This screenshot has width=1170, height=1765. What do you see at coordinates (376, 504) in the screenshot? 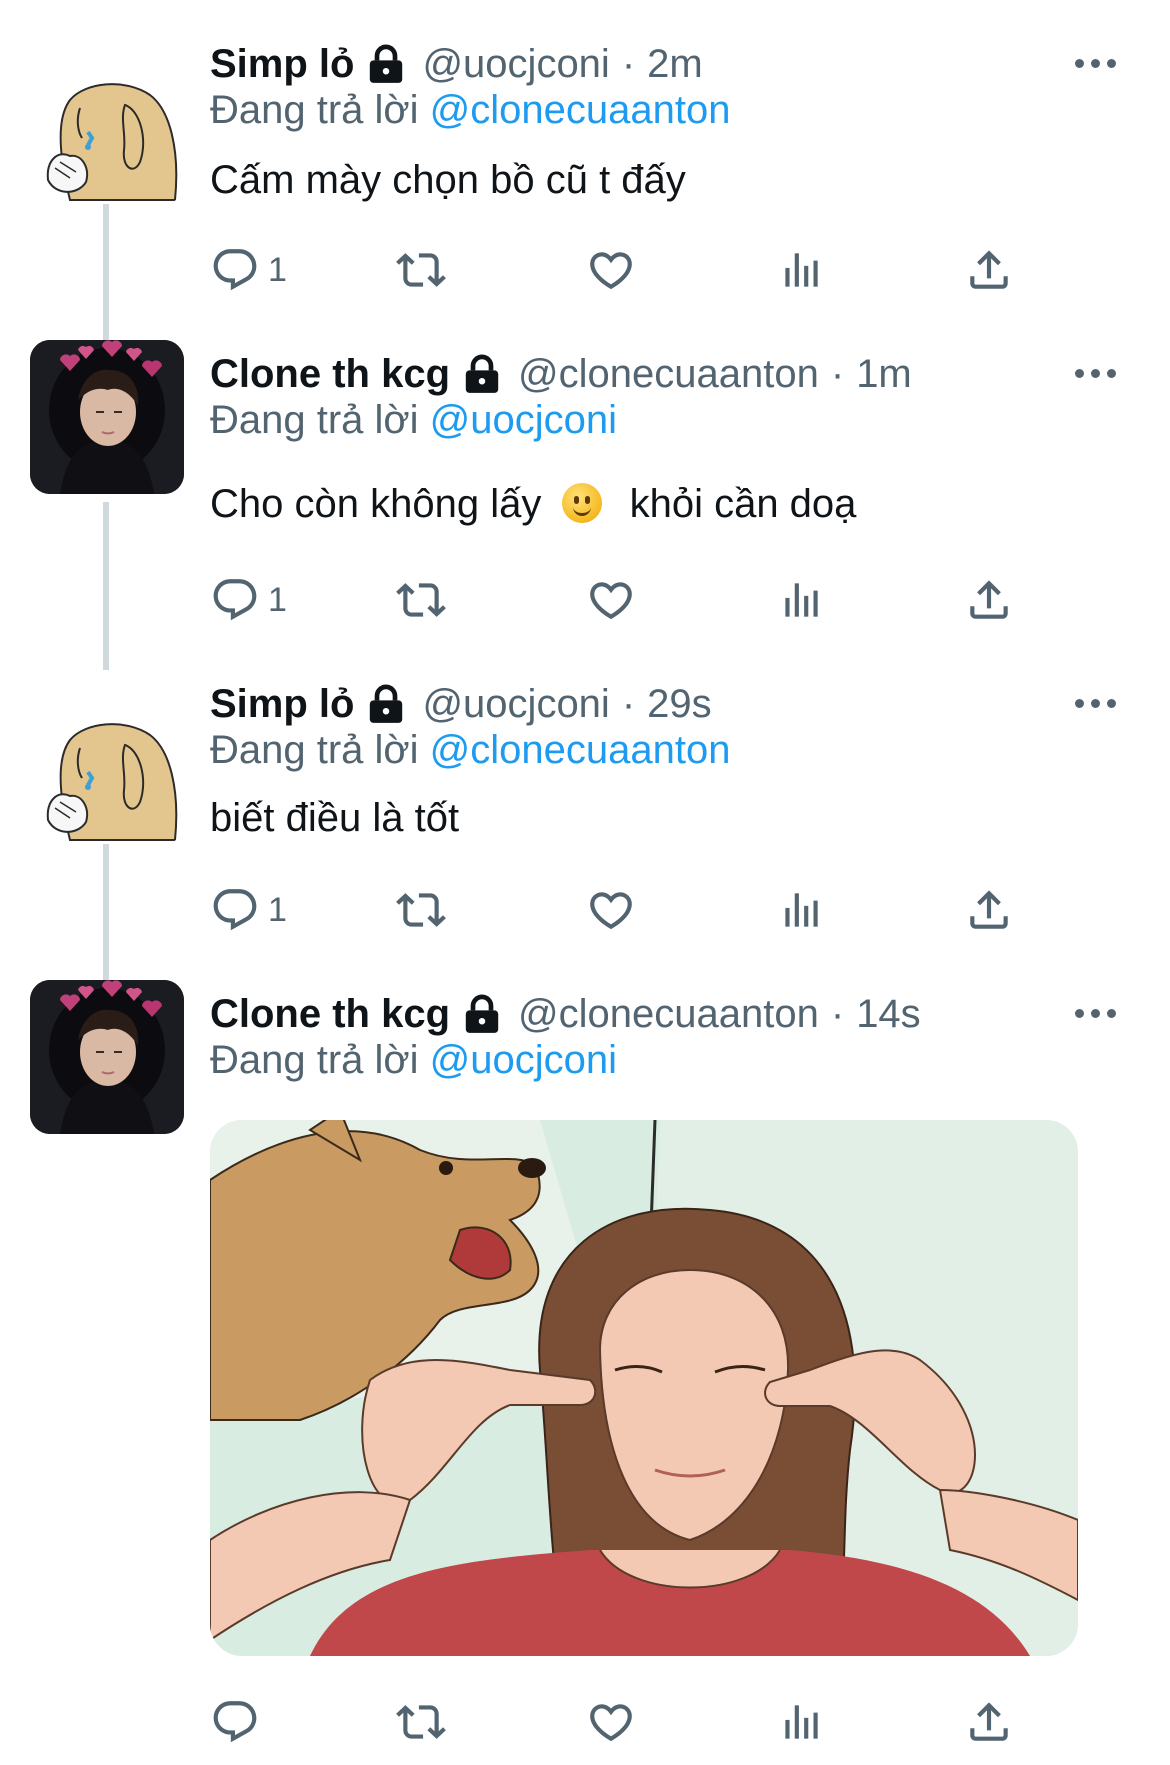
I see `tweet-text-part: Cho còn không lấy` at bounding box center [376, 504].